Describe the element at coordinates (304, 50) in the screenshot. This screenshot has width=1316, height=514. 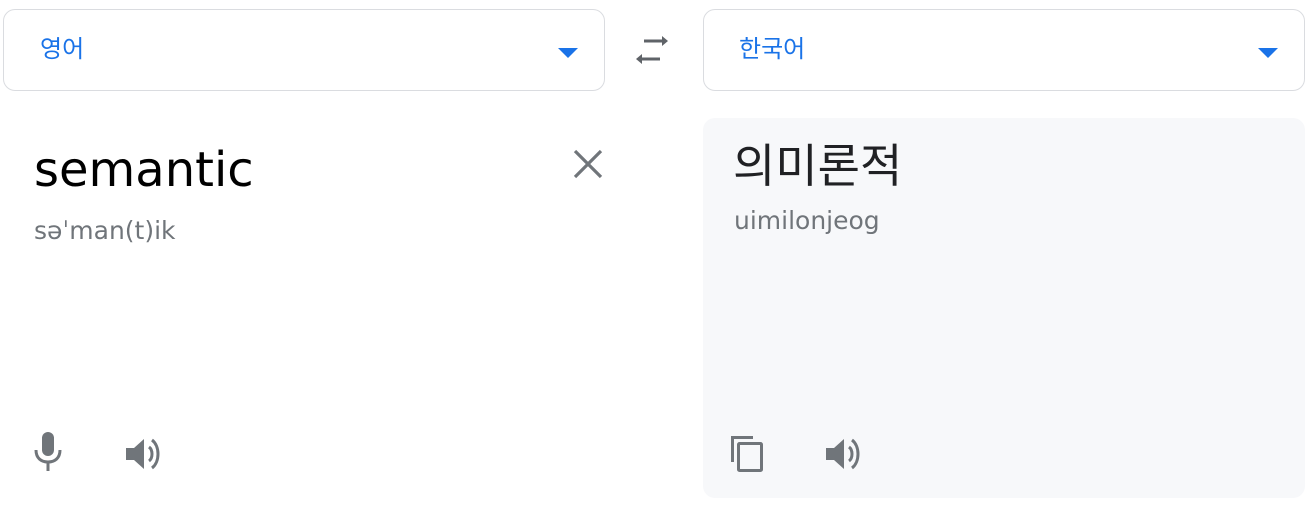
I see `source-language-select: 영어` at that location.